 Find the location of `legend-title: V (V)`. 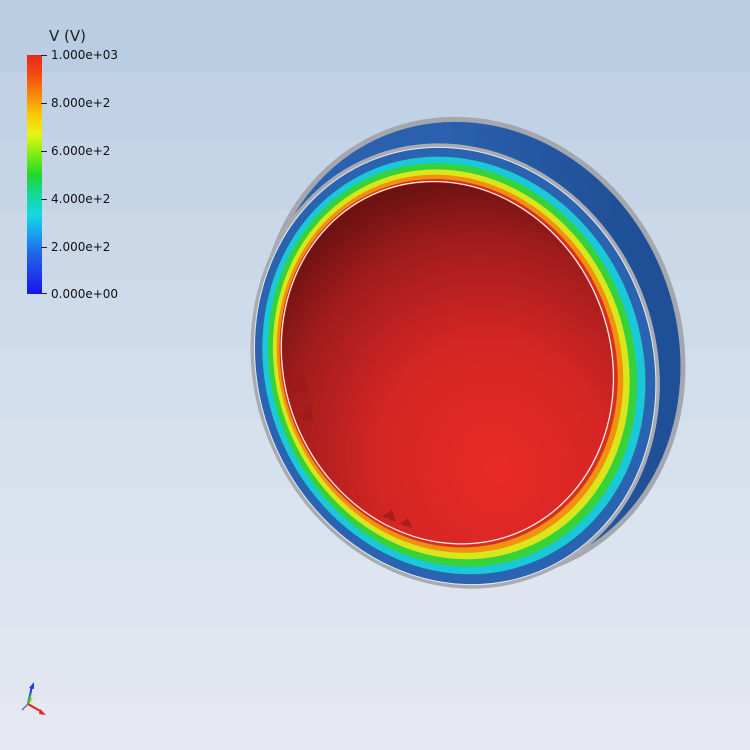

legend-title: V (V) is located at coordinates (67, 36).